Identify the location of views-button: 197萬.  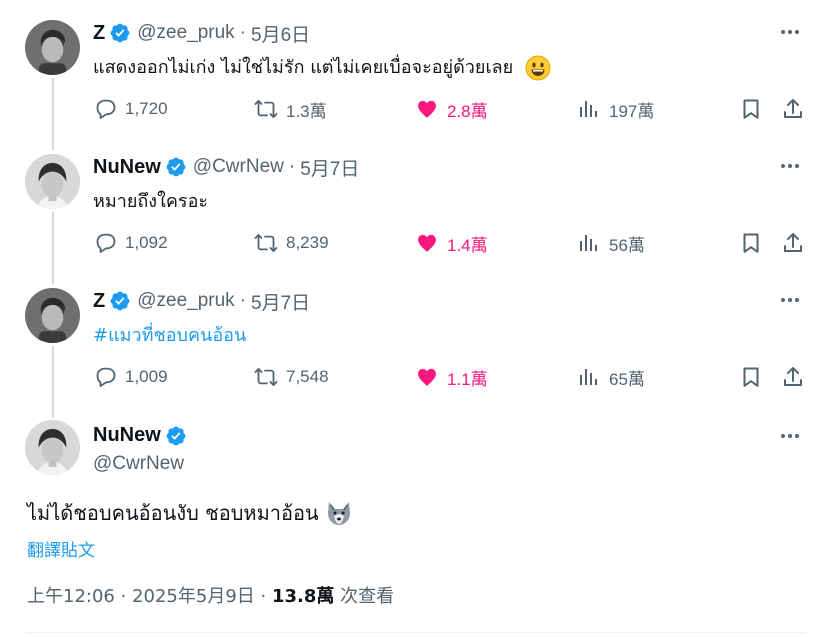
(615, 109).